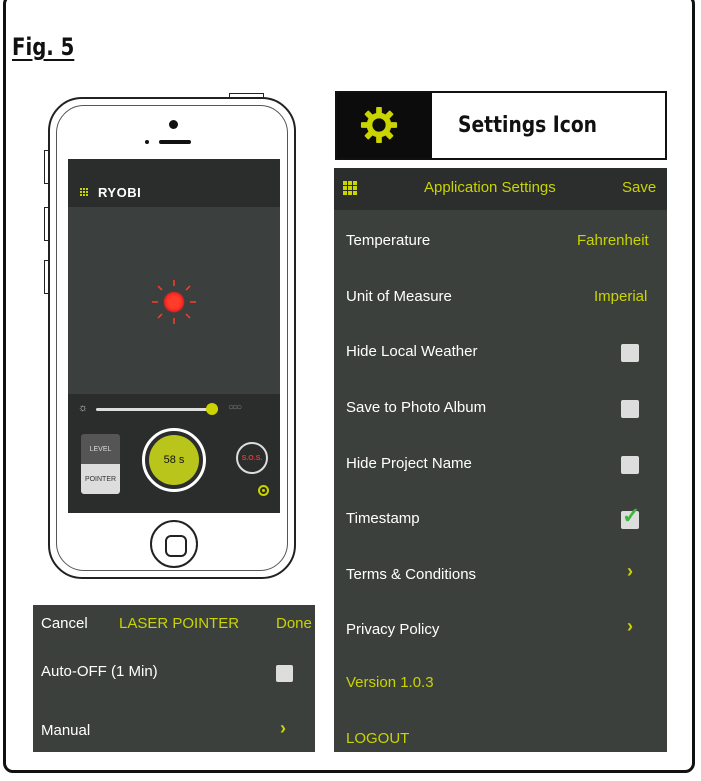 The width and height of the screenshot is (701, 781). What do you see at coordinates (147, 142) in the screenshot?
I see `proximity-sensor` at bounding box center [147, 142].